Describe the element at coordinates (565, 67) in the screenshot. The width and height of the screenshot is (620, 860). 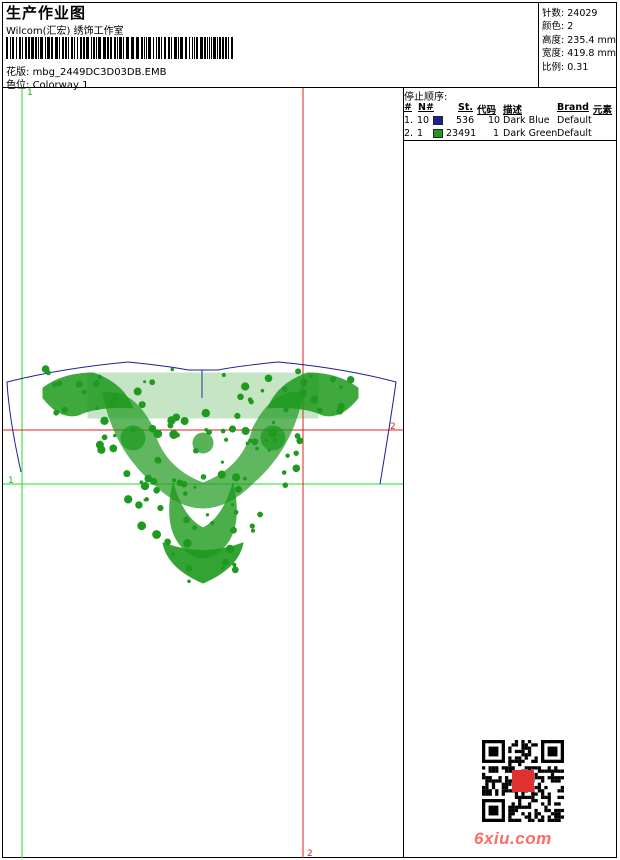
I see `design-scale: 比例: 0.31` at that location.